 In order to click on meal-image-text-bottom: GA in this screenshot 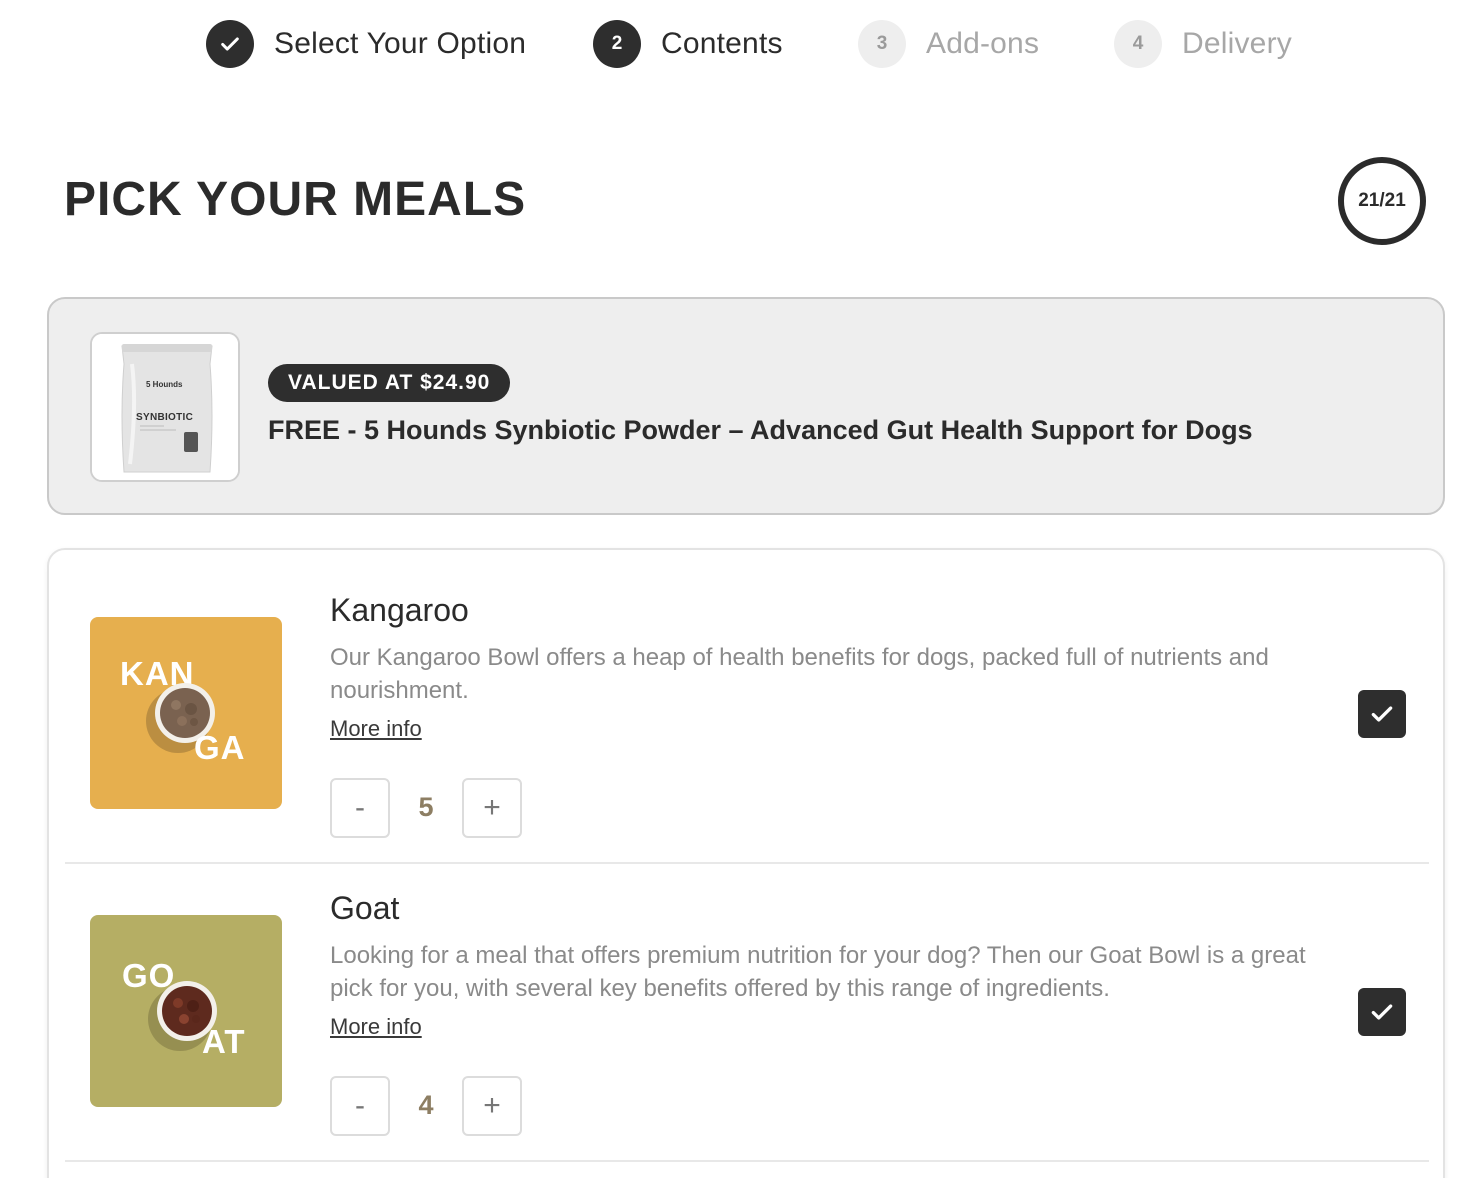, I will do `click(220, 747)`.